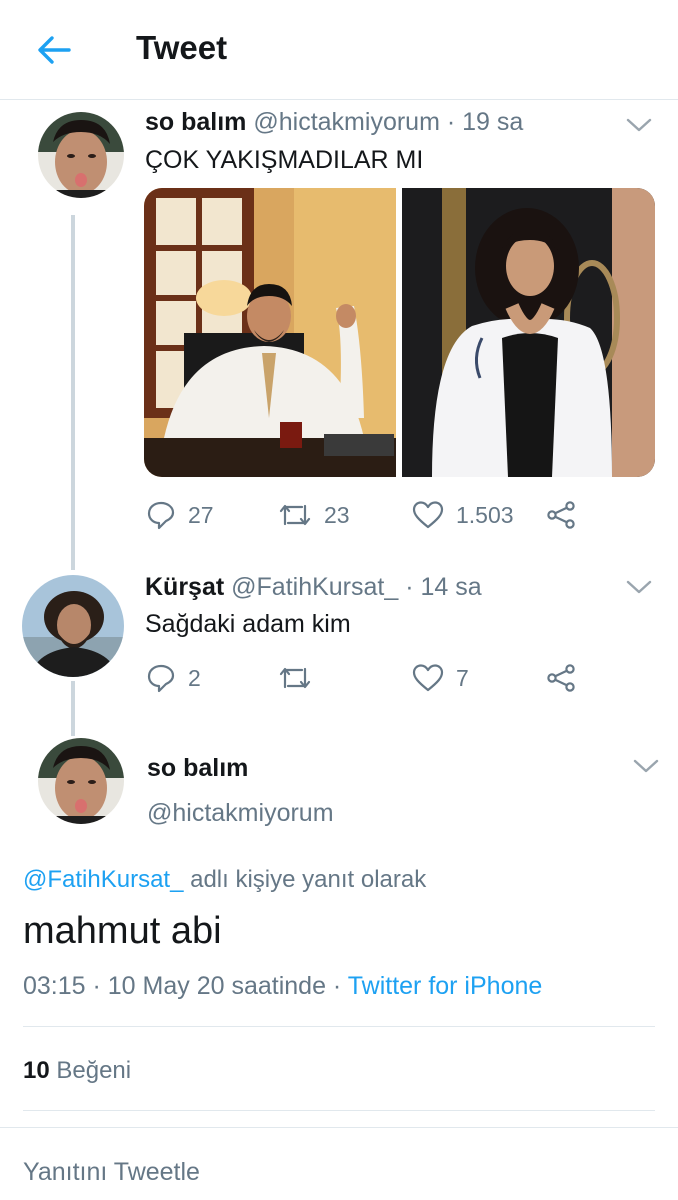  Describe the element at coordinates (194, 677) in the screenshot. I see `reply-count: 2` at that location.